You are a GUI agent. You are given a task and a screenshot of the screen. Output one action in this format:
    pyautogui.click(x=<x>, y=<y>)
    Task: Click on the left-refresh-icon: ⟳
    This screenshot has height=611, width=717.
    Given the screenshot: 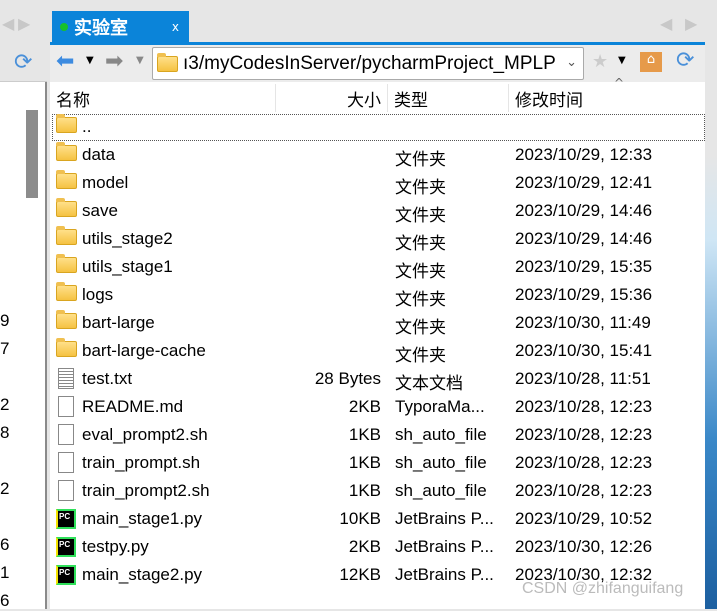 What is the action you would take?
    pyautogui.click(x=23, y=62)
    